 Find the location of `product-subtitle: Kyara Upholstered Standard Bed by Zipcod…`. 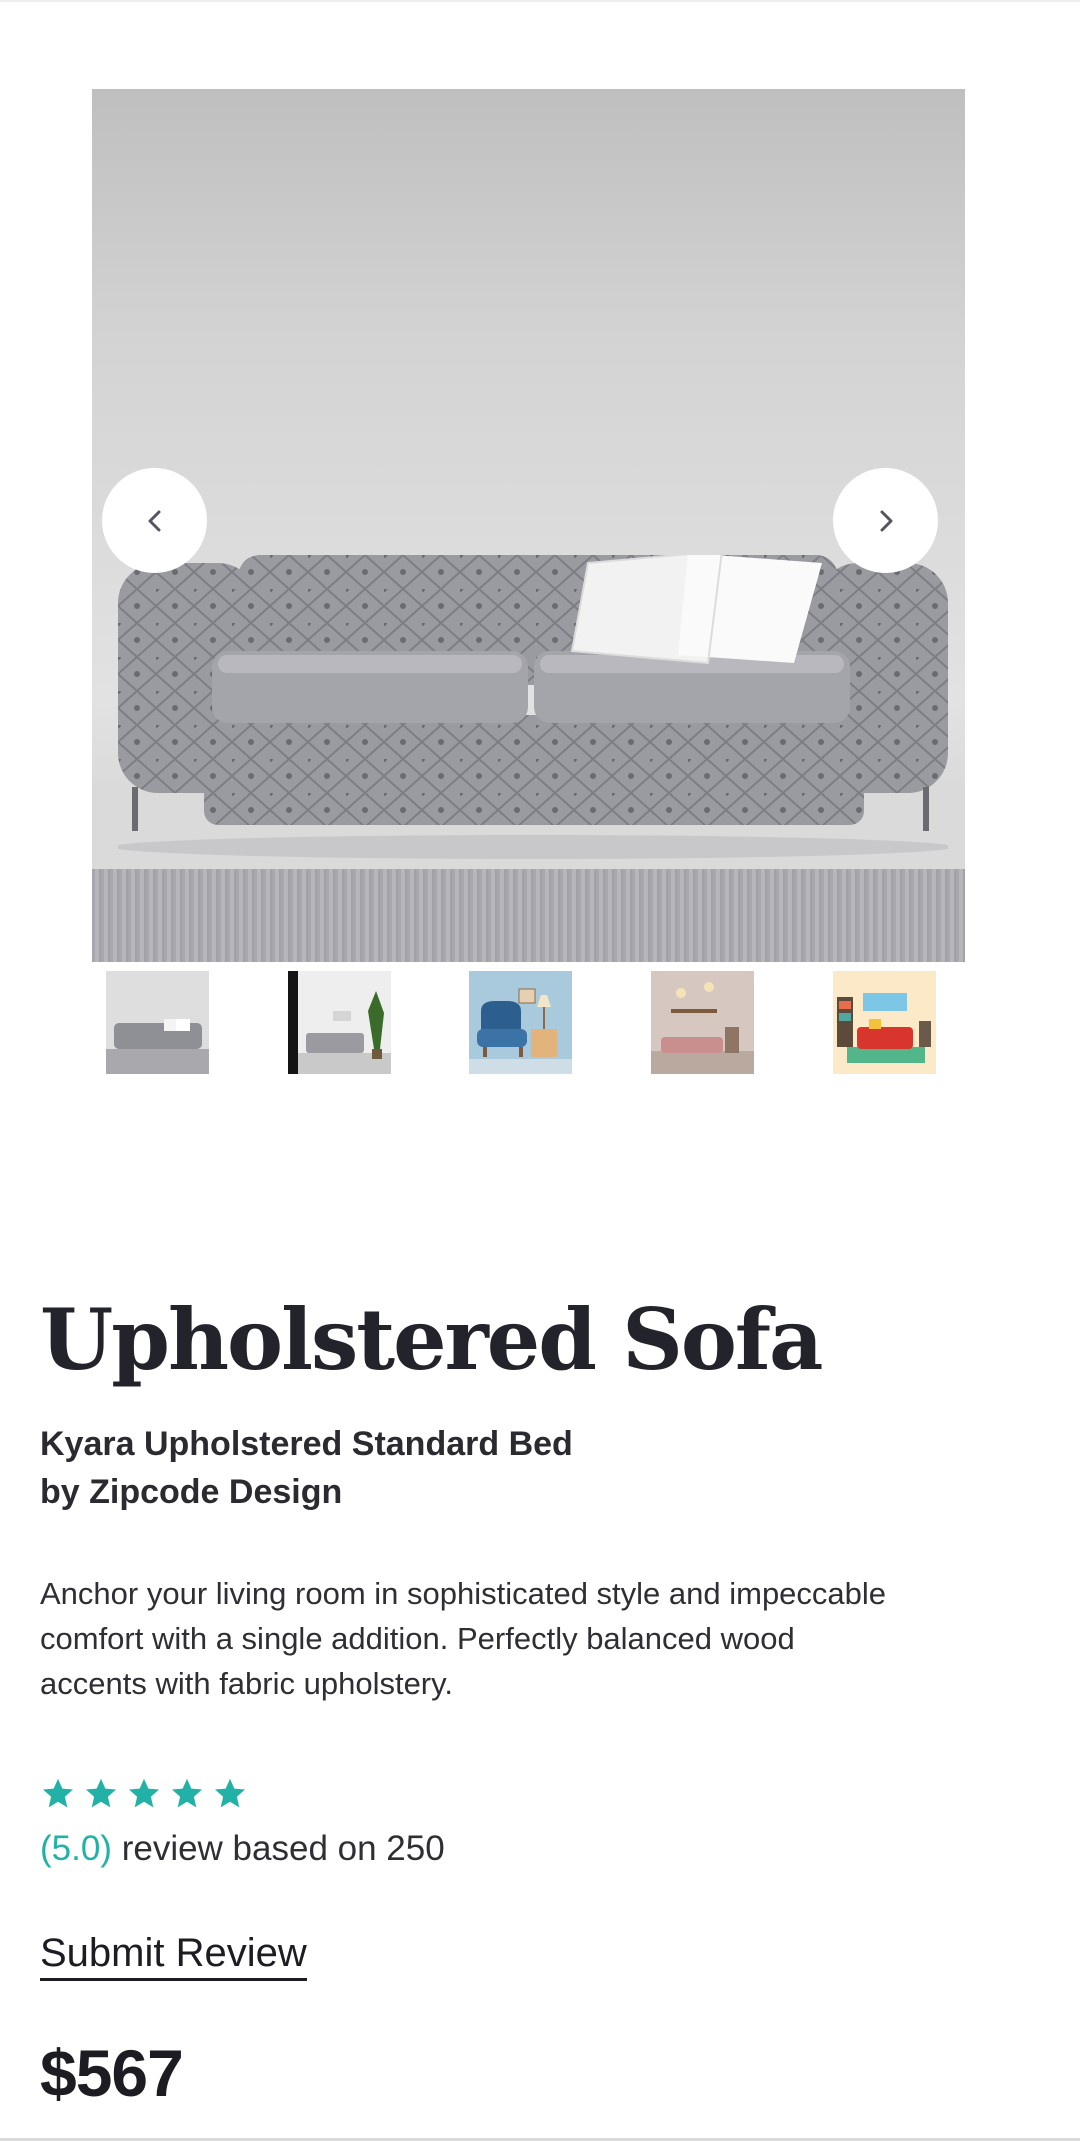

product-subtitle: Kyara Upholstered Standard Bed by Zipcod… is located at coordinates (390, 1468).